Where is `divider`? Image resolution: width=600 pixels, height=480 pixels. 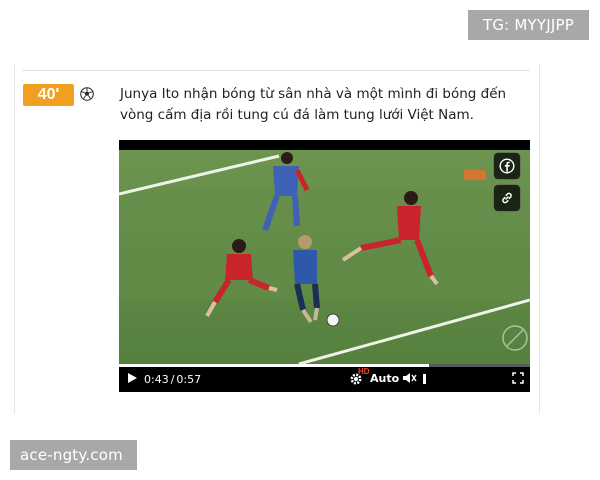 divider is located at coordinates (276, 70).